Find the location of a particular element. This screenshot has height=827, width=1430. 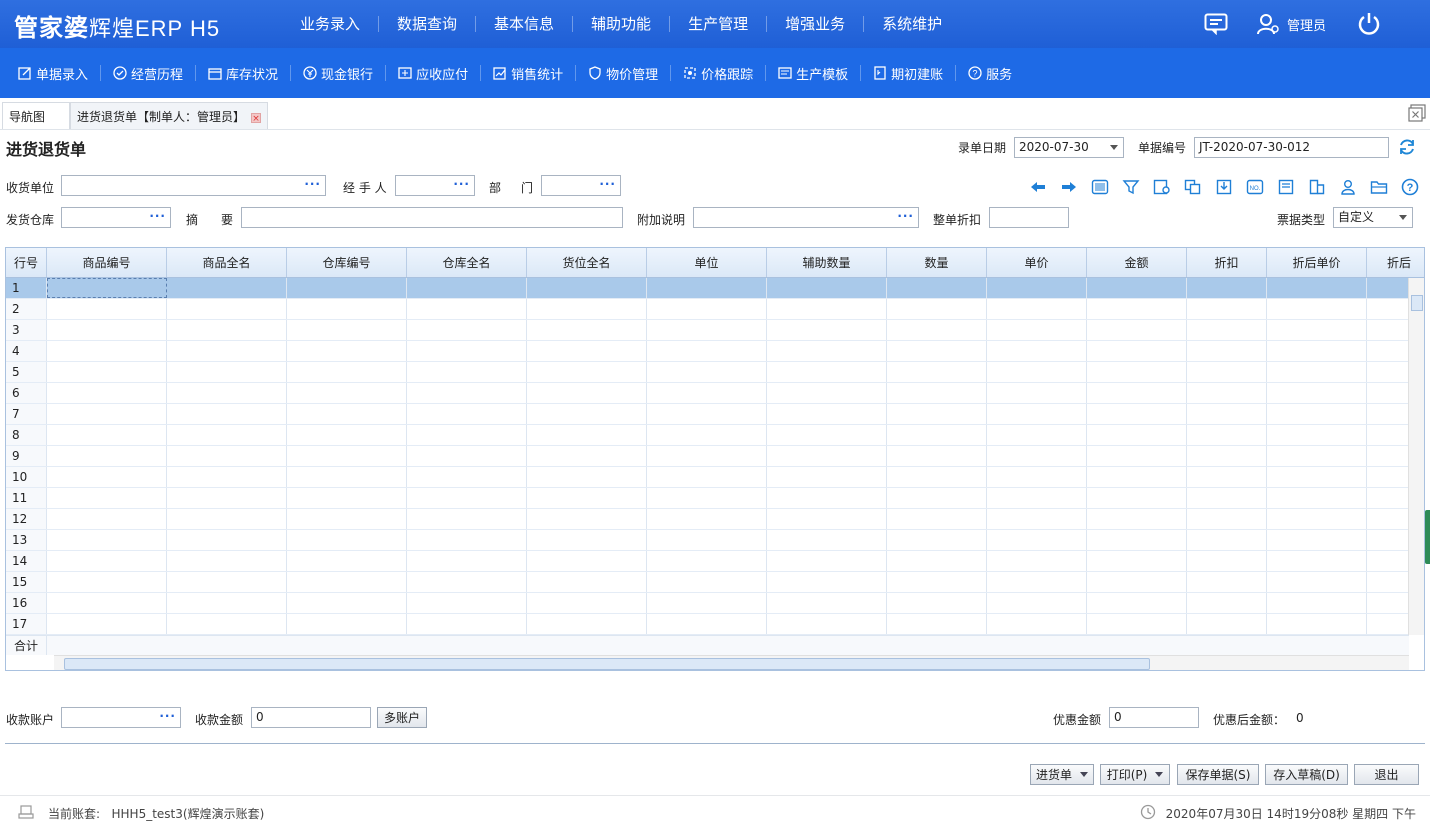

col-header: 单位 is located at coordinates (707, 262).